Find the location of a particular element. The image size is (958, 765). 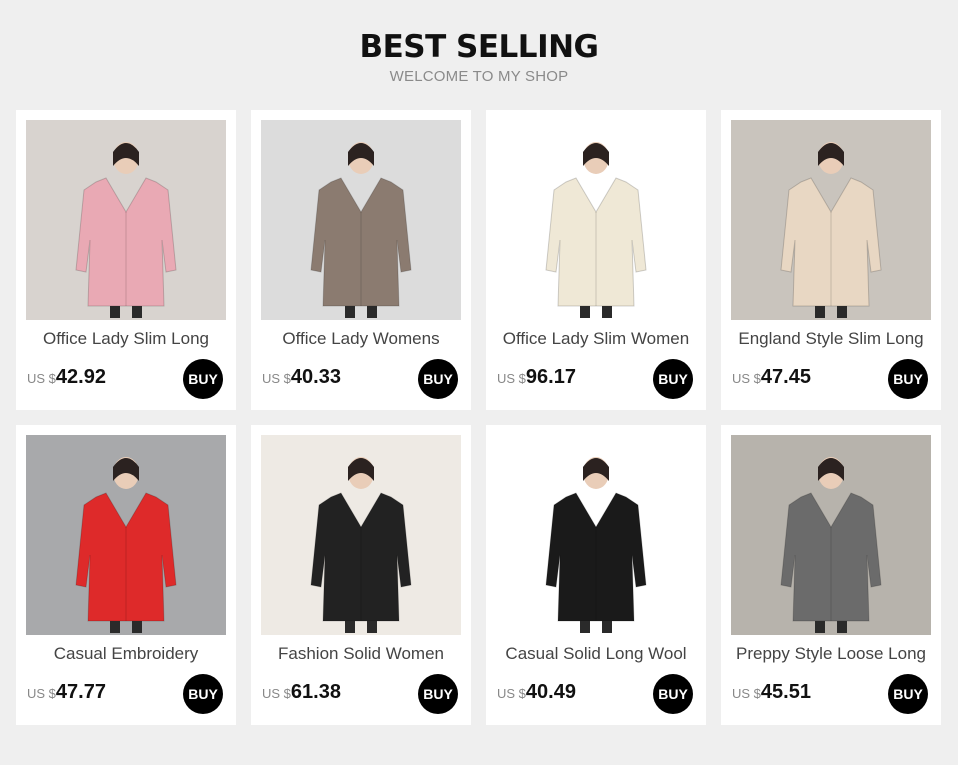

product-name: Office Lady Slim Long is located at coordinates (126, 339).